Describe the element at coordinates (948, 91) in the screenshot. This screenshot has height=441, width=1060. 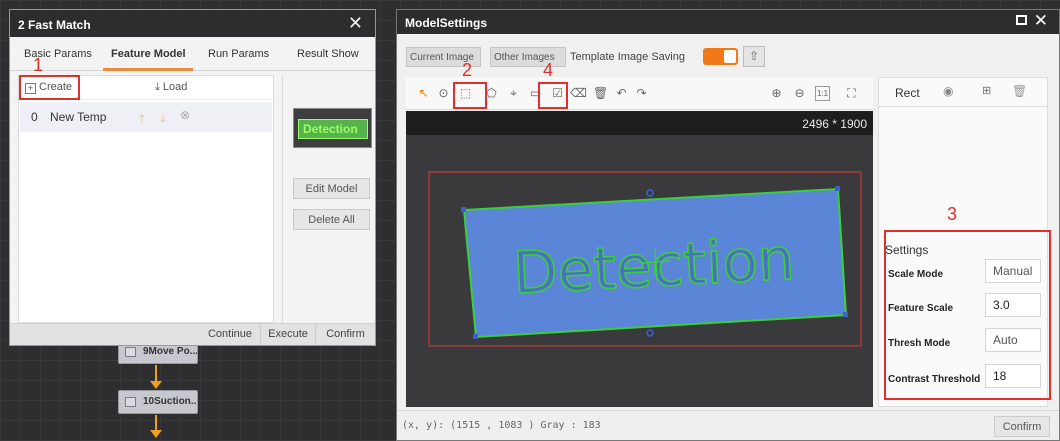
I see `eye-icon: ◉` at that location.